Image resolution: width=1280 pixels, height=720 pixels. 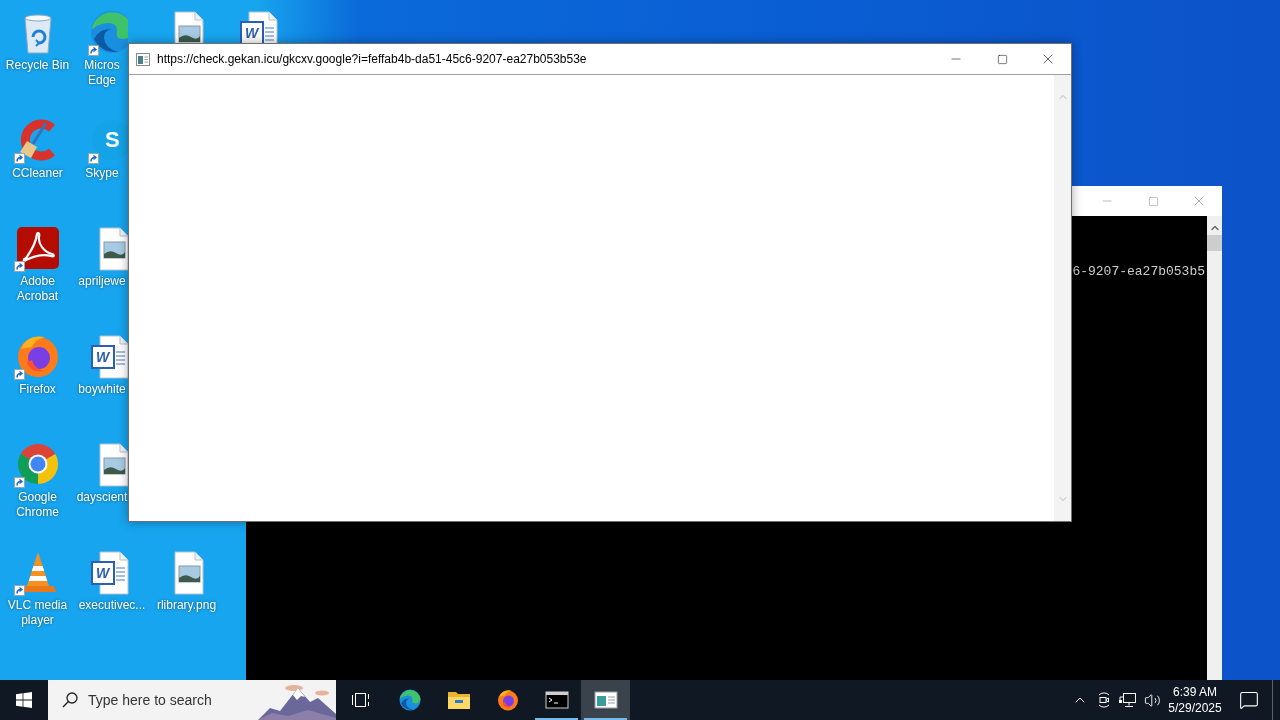 I want to click on clock-time: 6:39 AM, so click(x=1195, y=692).